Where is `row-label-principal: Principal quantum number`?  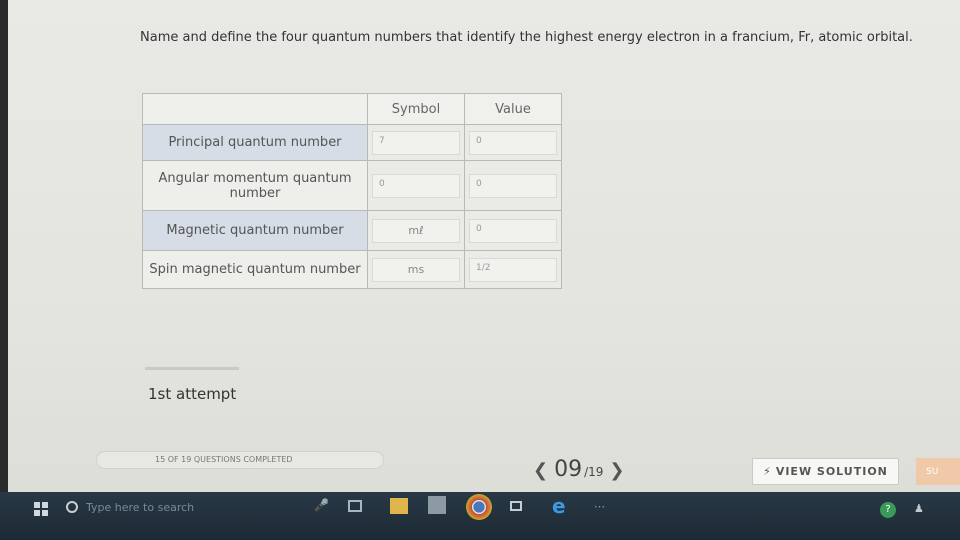
row-label-principal: Principal quantum number is located at coordinates (255, 142).